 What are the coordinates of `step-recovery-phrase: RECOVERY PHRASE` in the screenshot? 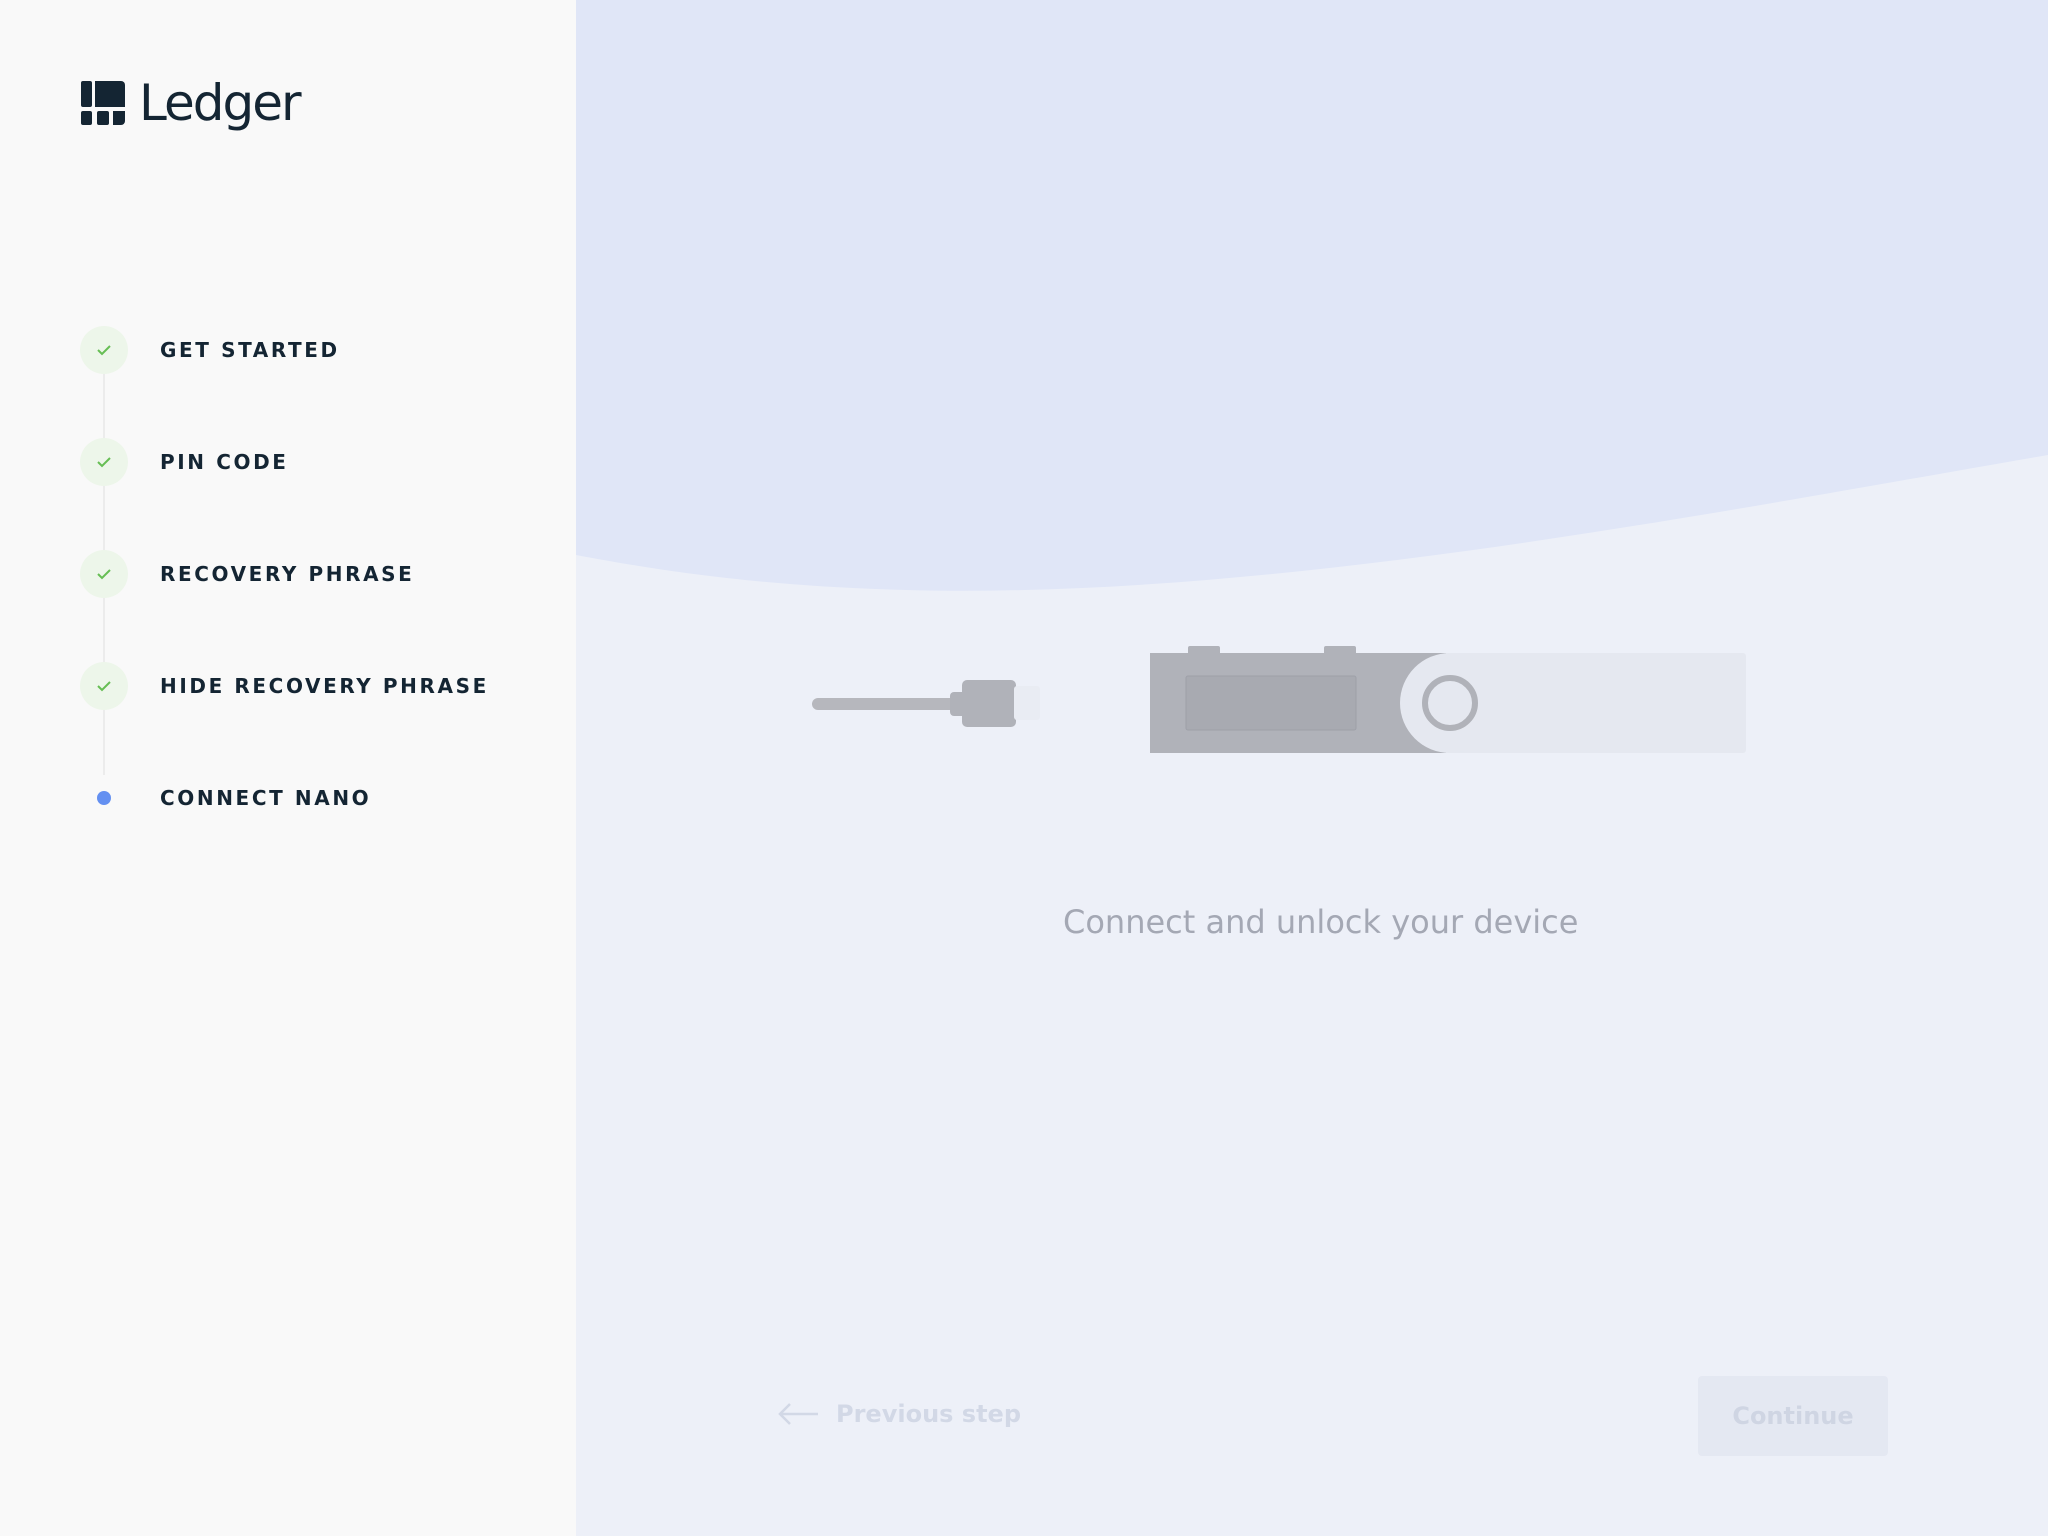 It's located at (300, 574).